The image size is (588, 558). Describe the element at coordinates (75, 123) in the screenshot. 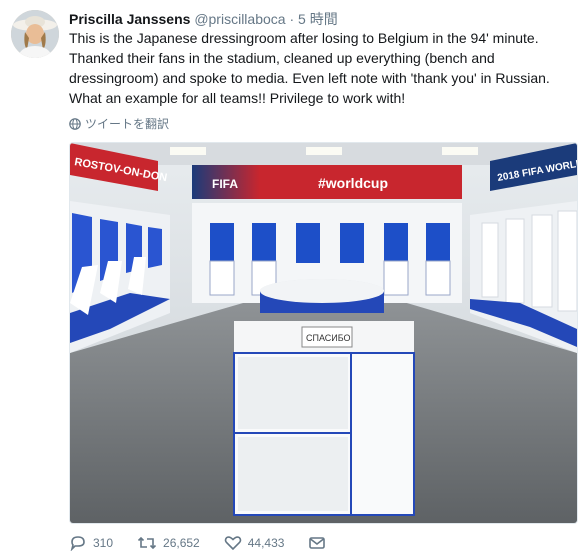

I see `globe-icon` at that location.